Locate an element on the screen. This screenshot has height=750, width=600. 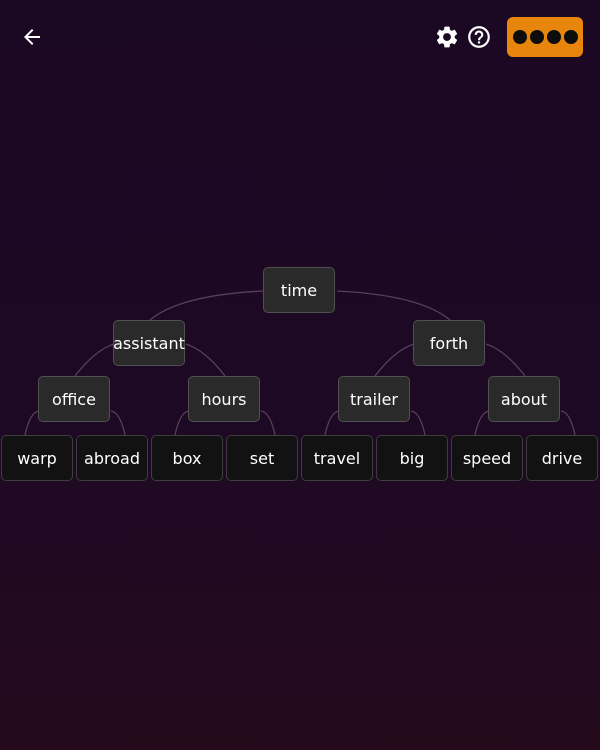
tree-node-level2: about is located at coordinates (524, 399).